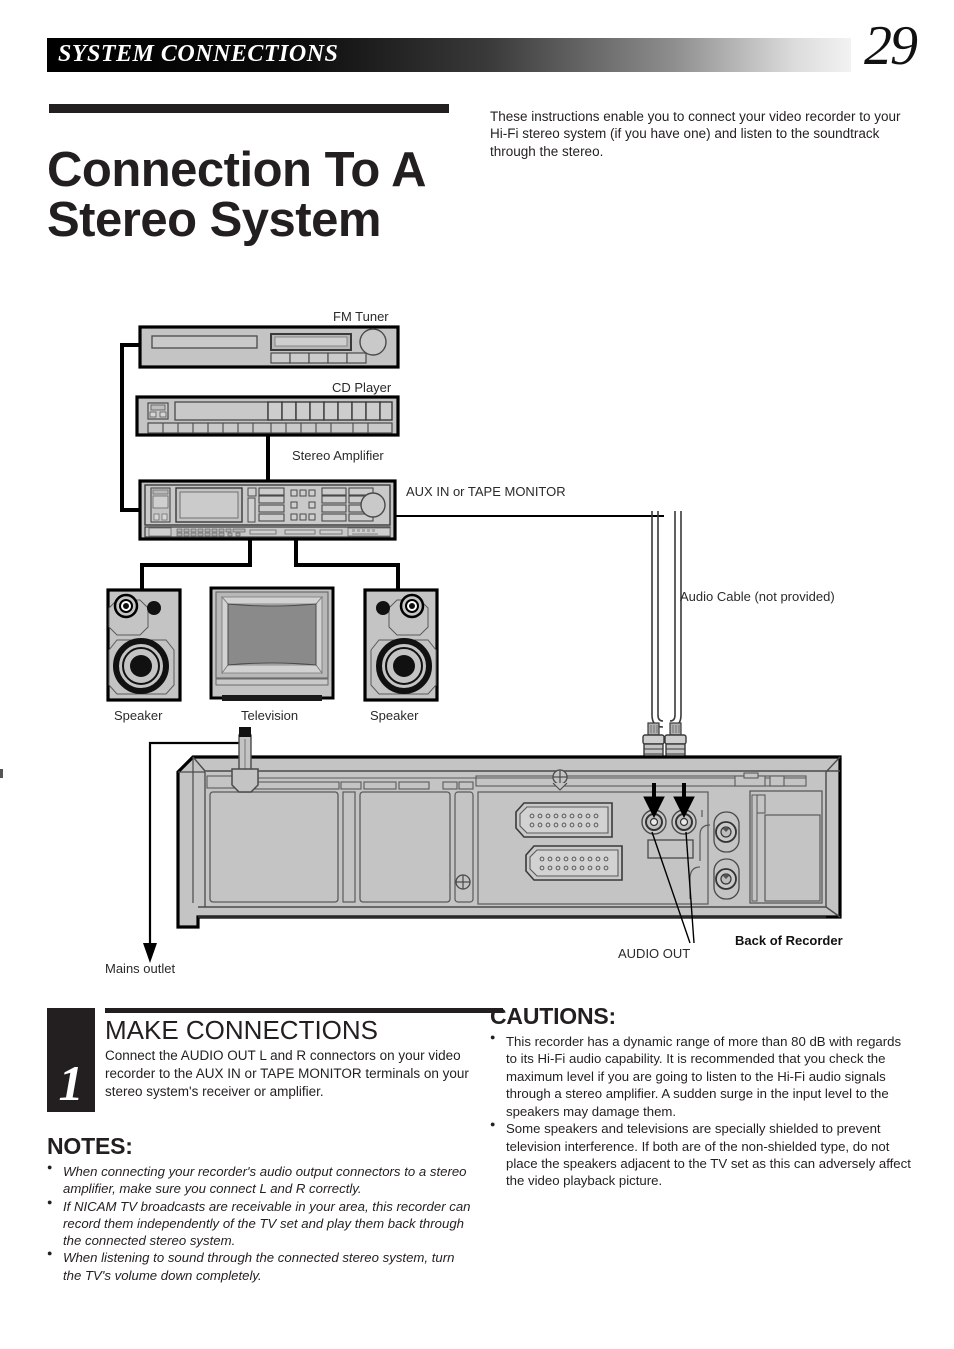  I want to click on label-television: Television, so click(269, 715).